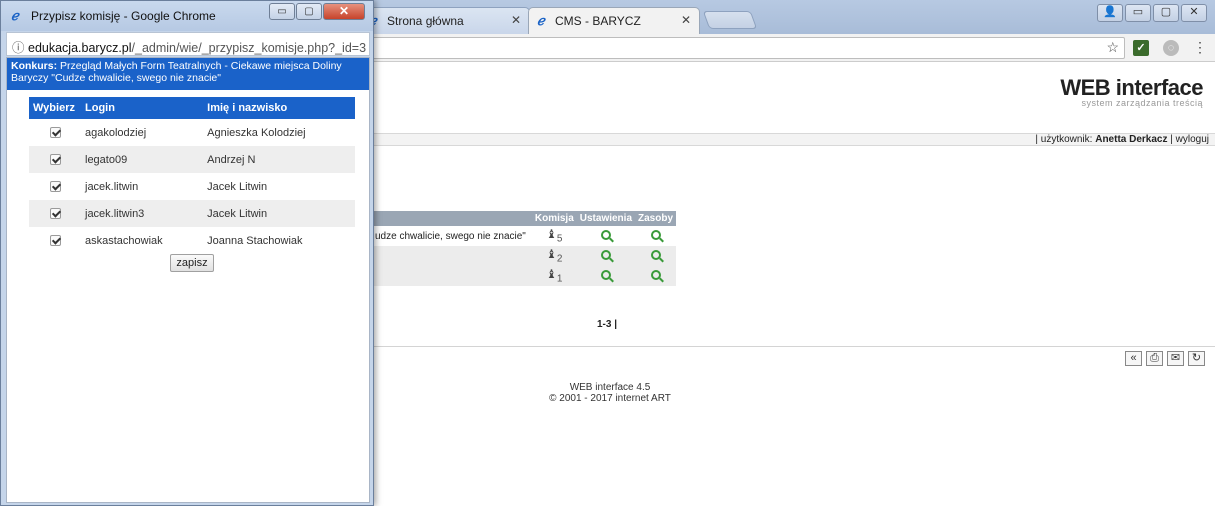 The width and height of the screenshot is (1215, 506). What do you see at coordinates (192, 240) in the screenshot?
I see `table-row: askastachowiak Joanna Stachowiak` at bounding box center [192, 240].